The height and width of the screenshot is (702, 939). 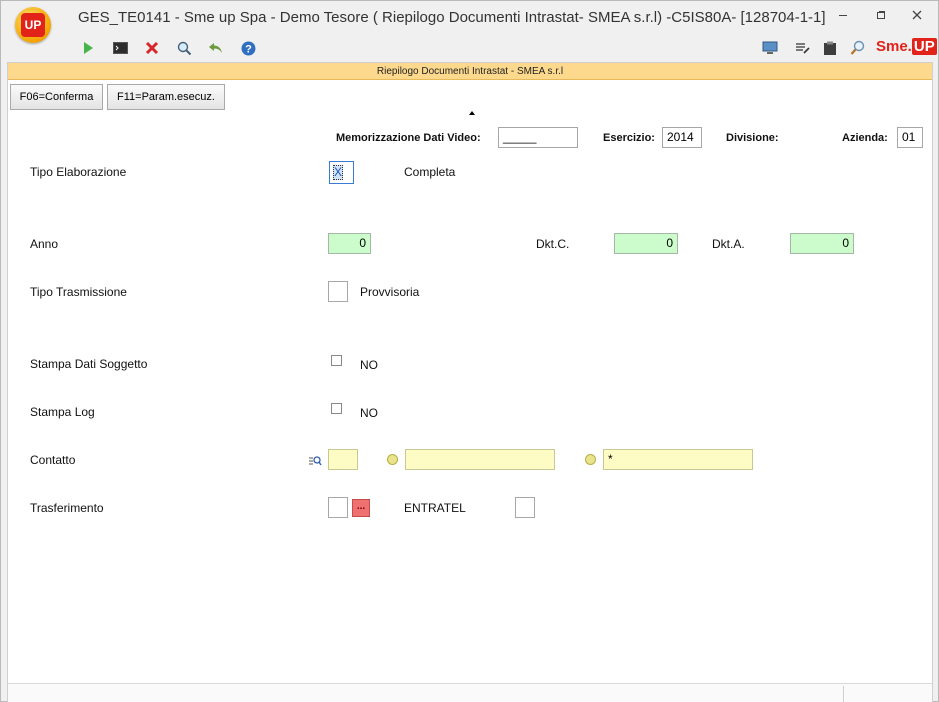 I want to click on memorizzazione-label: Memorizzazione Dati Video:, so click(x=408, y=138).